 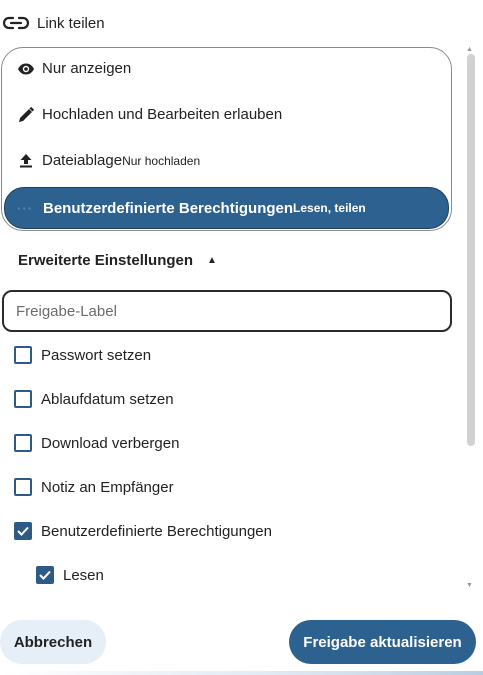 What do you see at coordinates (26, 69) in the screenshot?
I see `eye-icon` at bounding box center [26, 69].